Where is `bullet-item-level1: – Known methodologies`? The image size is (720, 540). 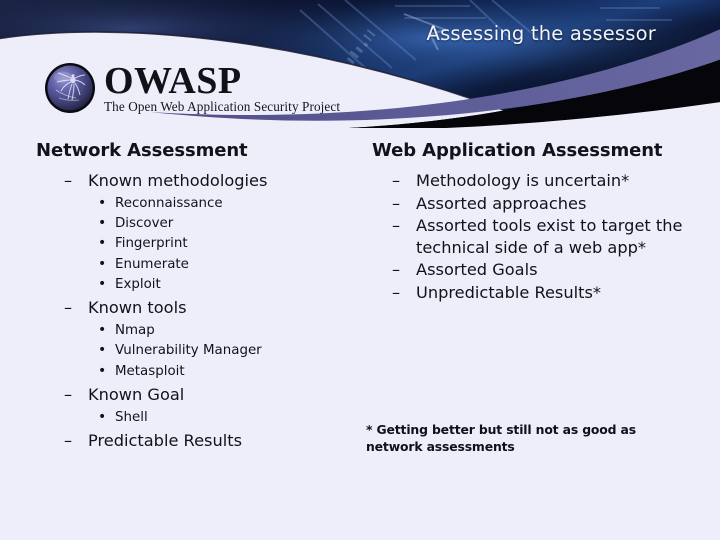 bullet-item-level1: – Known methodologies is located at coordinates (210, 181).